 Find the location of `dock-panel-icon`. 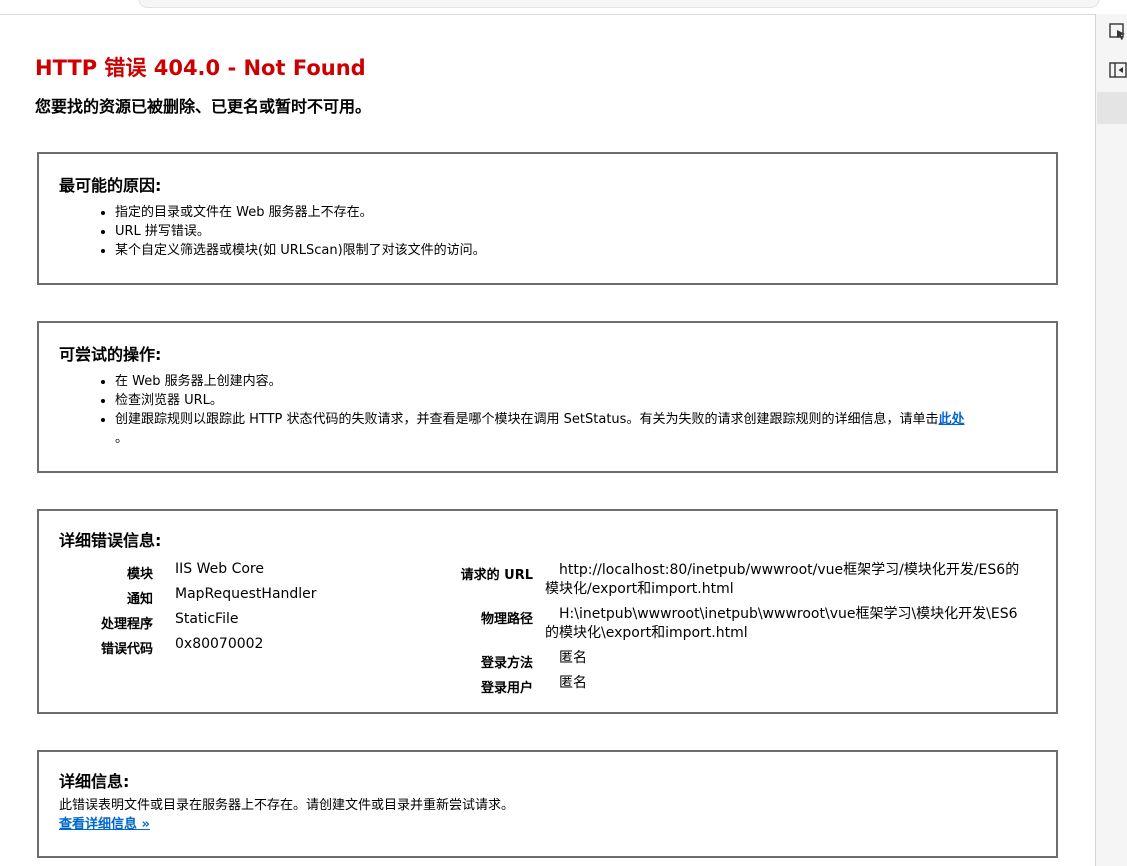

dock-panel-icon is located at coordinates (1117, 70).